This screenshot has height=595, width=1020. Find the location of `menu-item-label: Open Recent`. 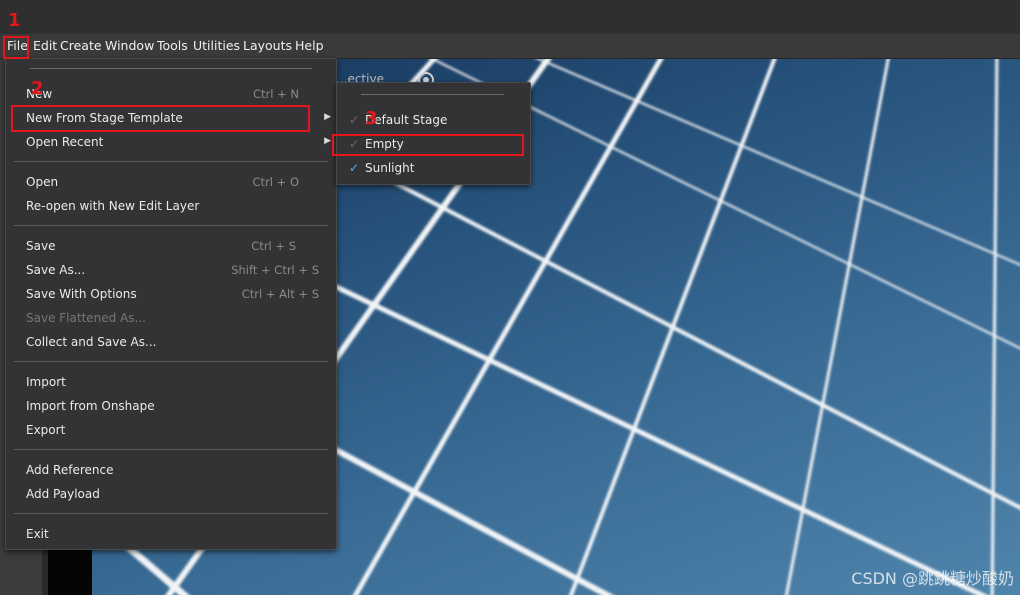

menu-item-label: Open Recent is located at coordinates (65, 142).